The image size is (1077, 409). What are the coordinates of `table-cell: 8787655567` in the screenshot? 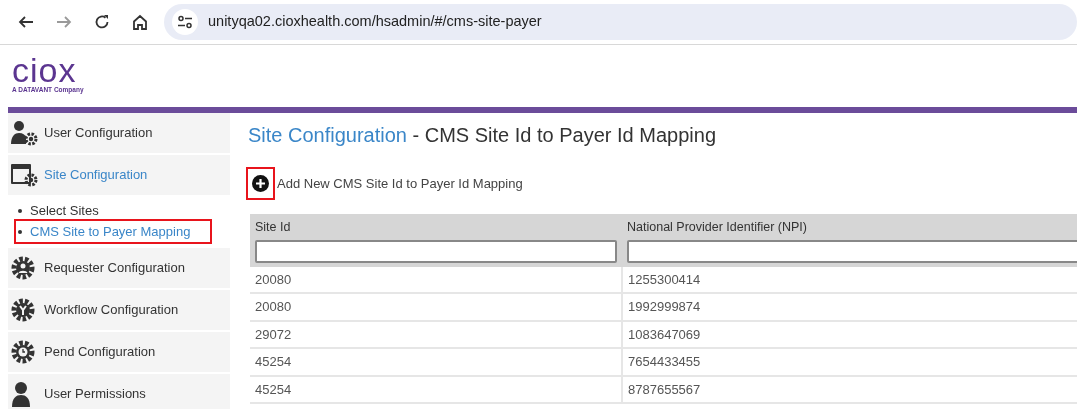 It's located at (849, 389).